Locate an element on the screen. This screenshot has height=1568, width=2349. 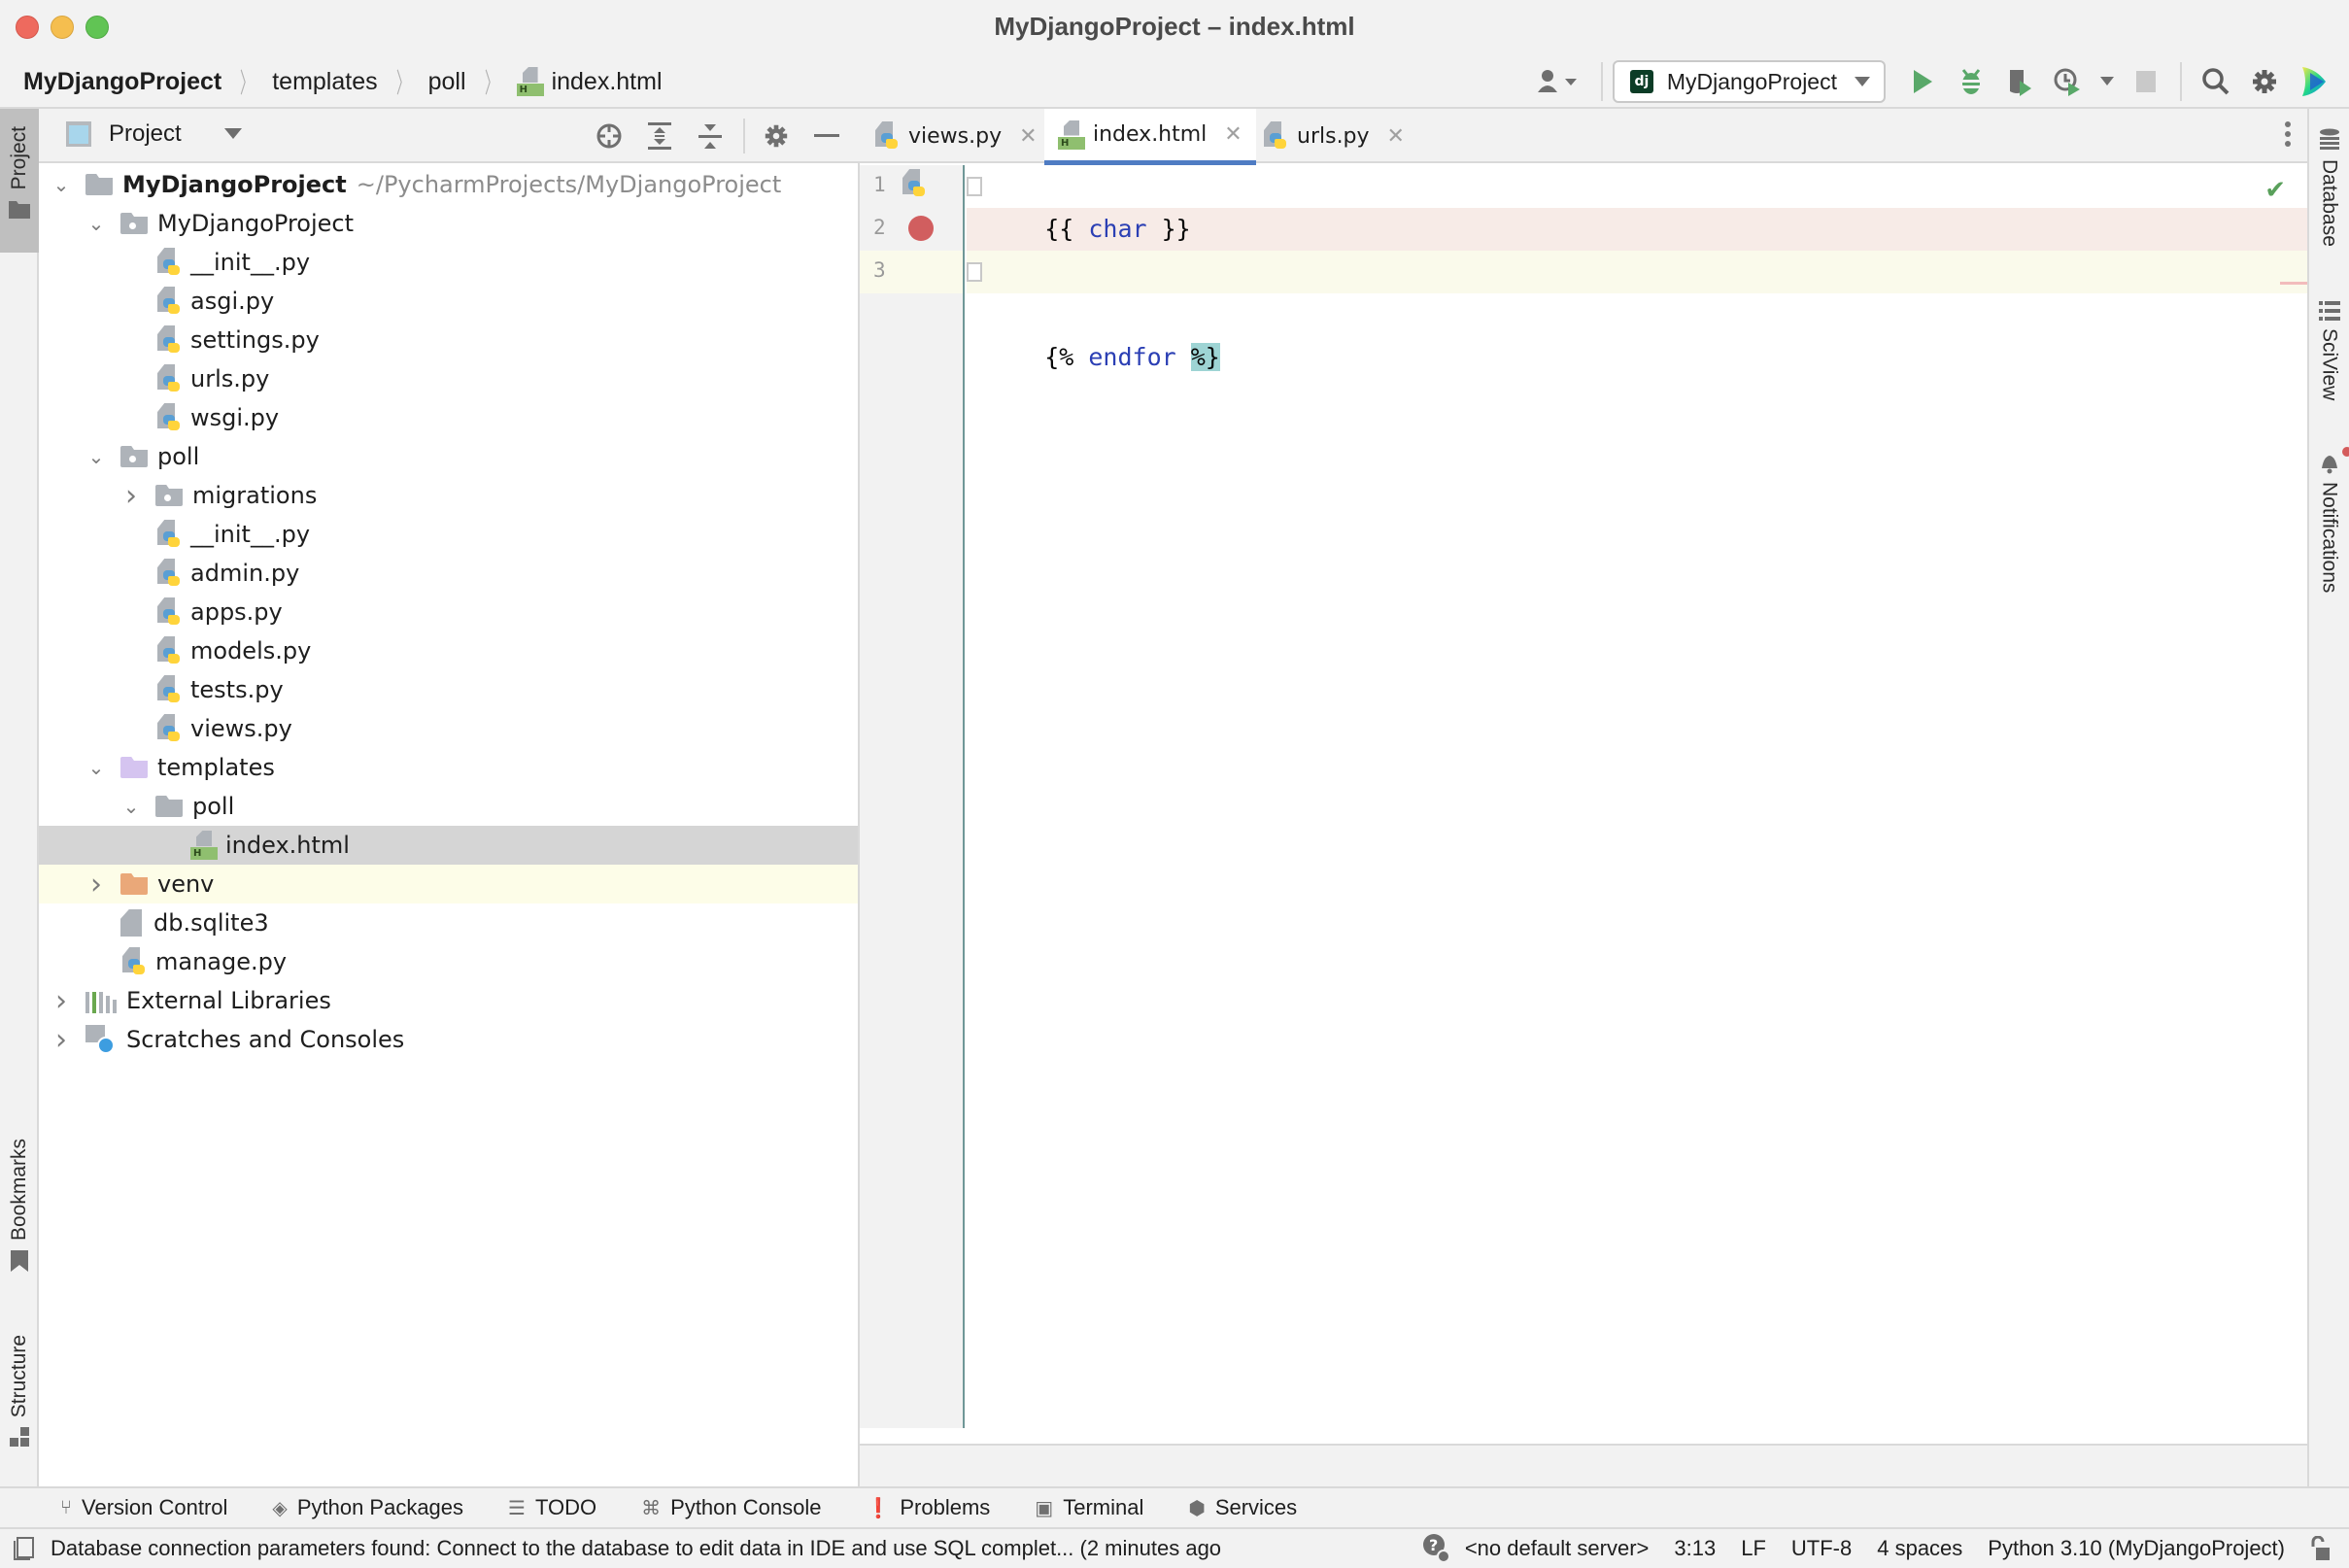
gutter-line: 1 is located at coordinates (912, 186).